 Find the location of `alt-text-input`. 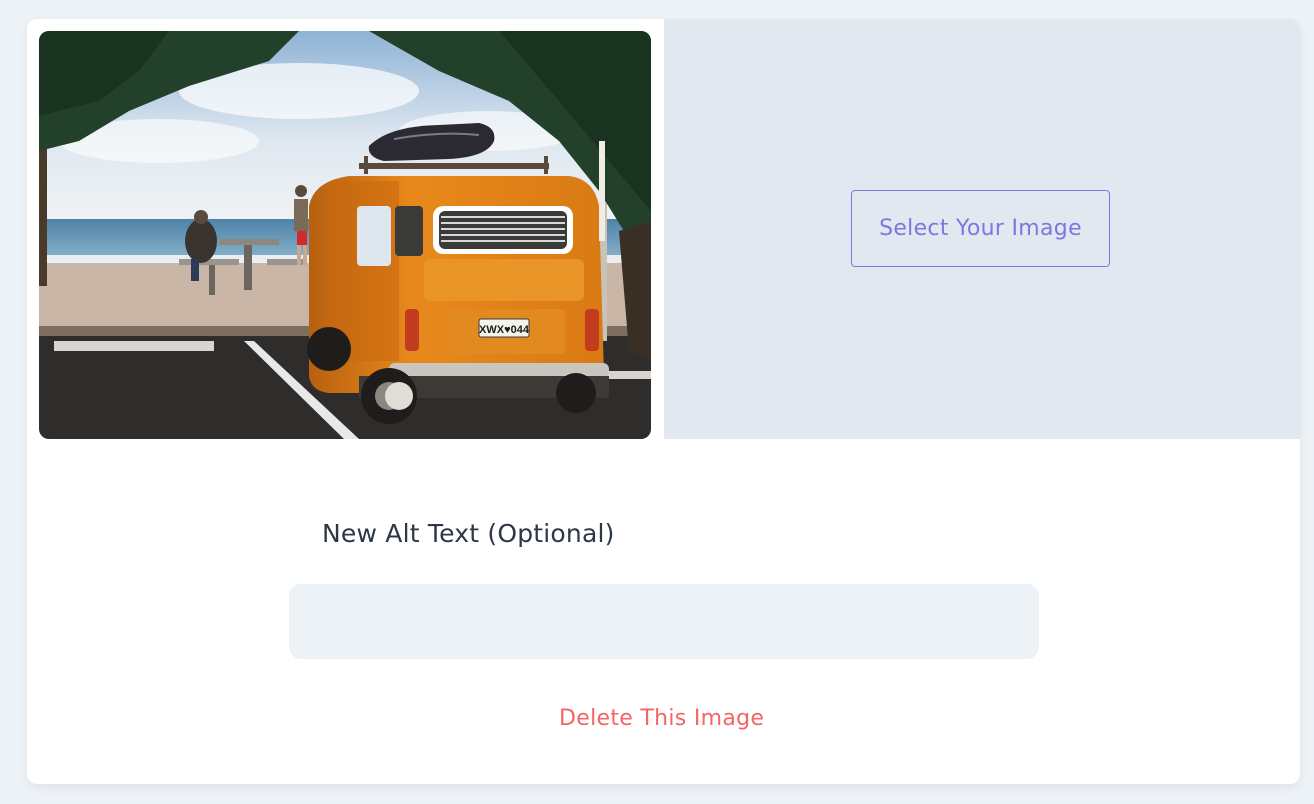

alt-text-input is located at coordinates (664, 621).